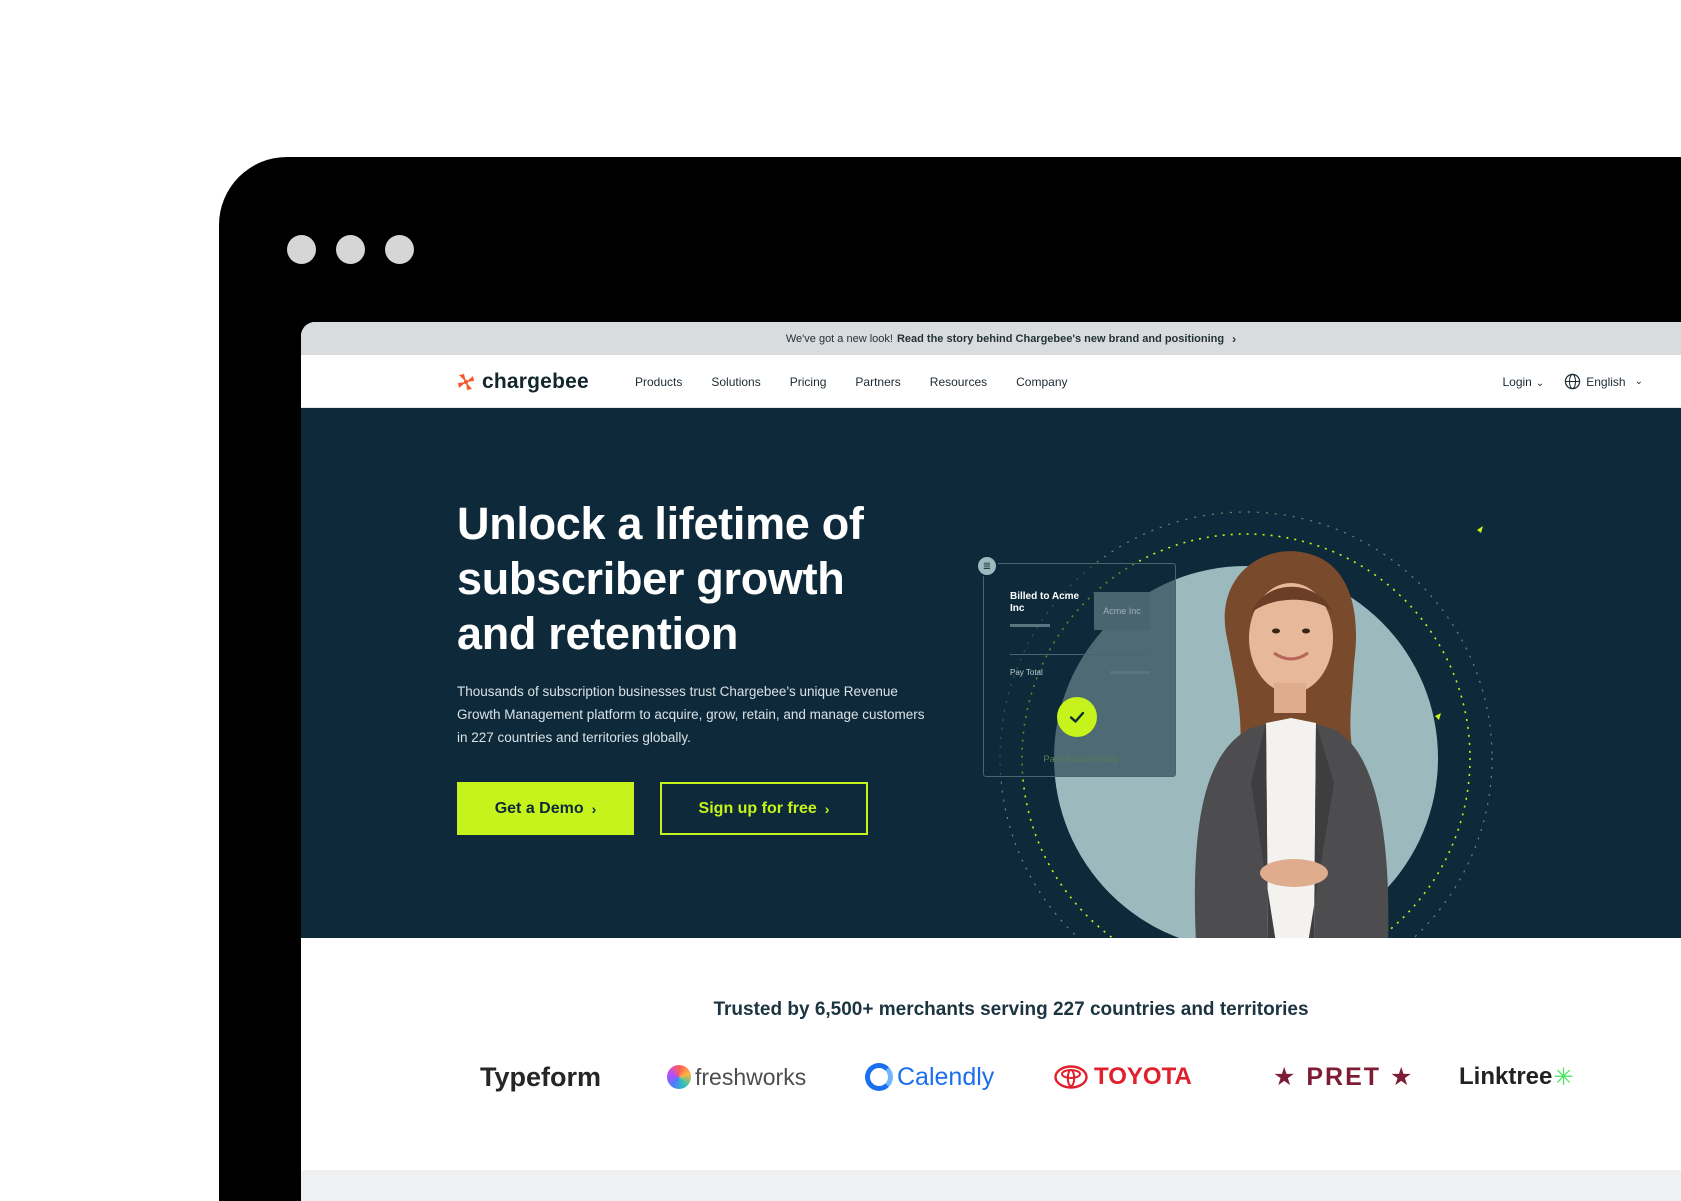  Describe the element at coordinates (301, 249) in the screenshot. I see `window-dot-close` at that location.